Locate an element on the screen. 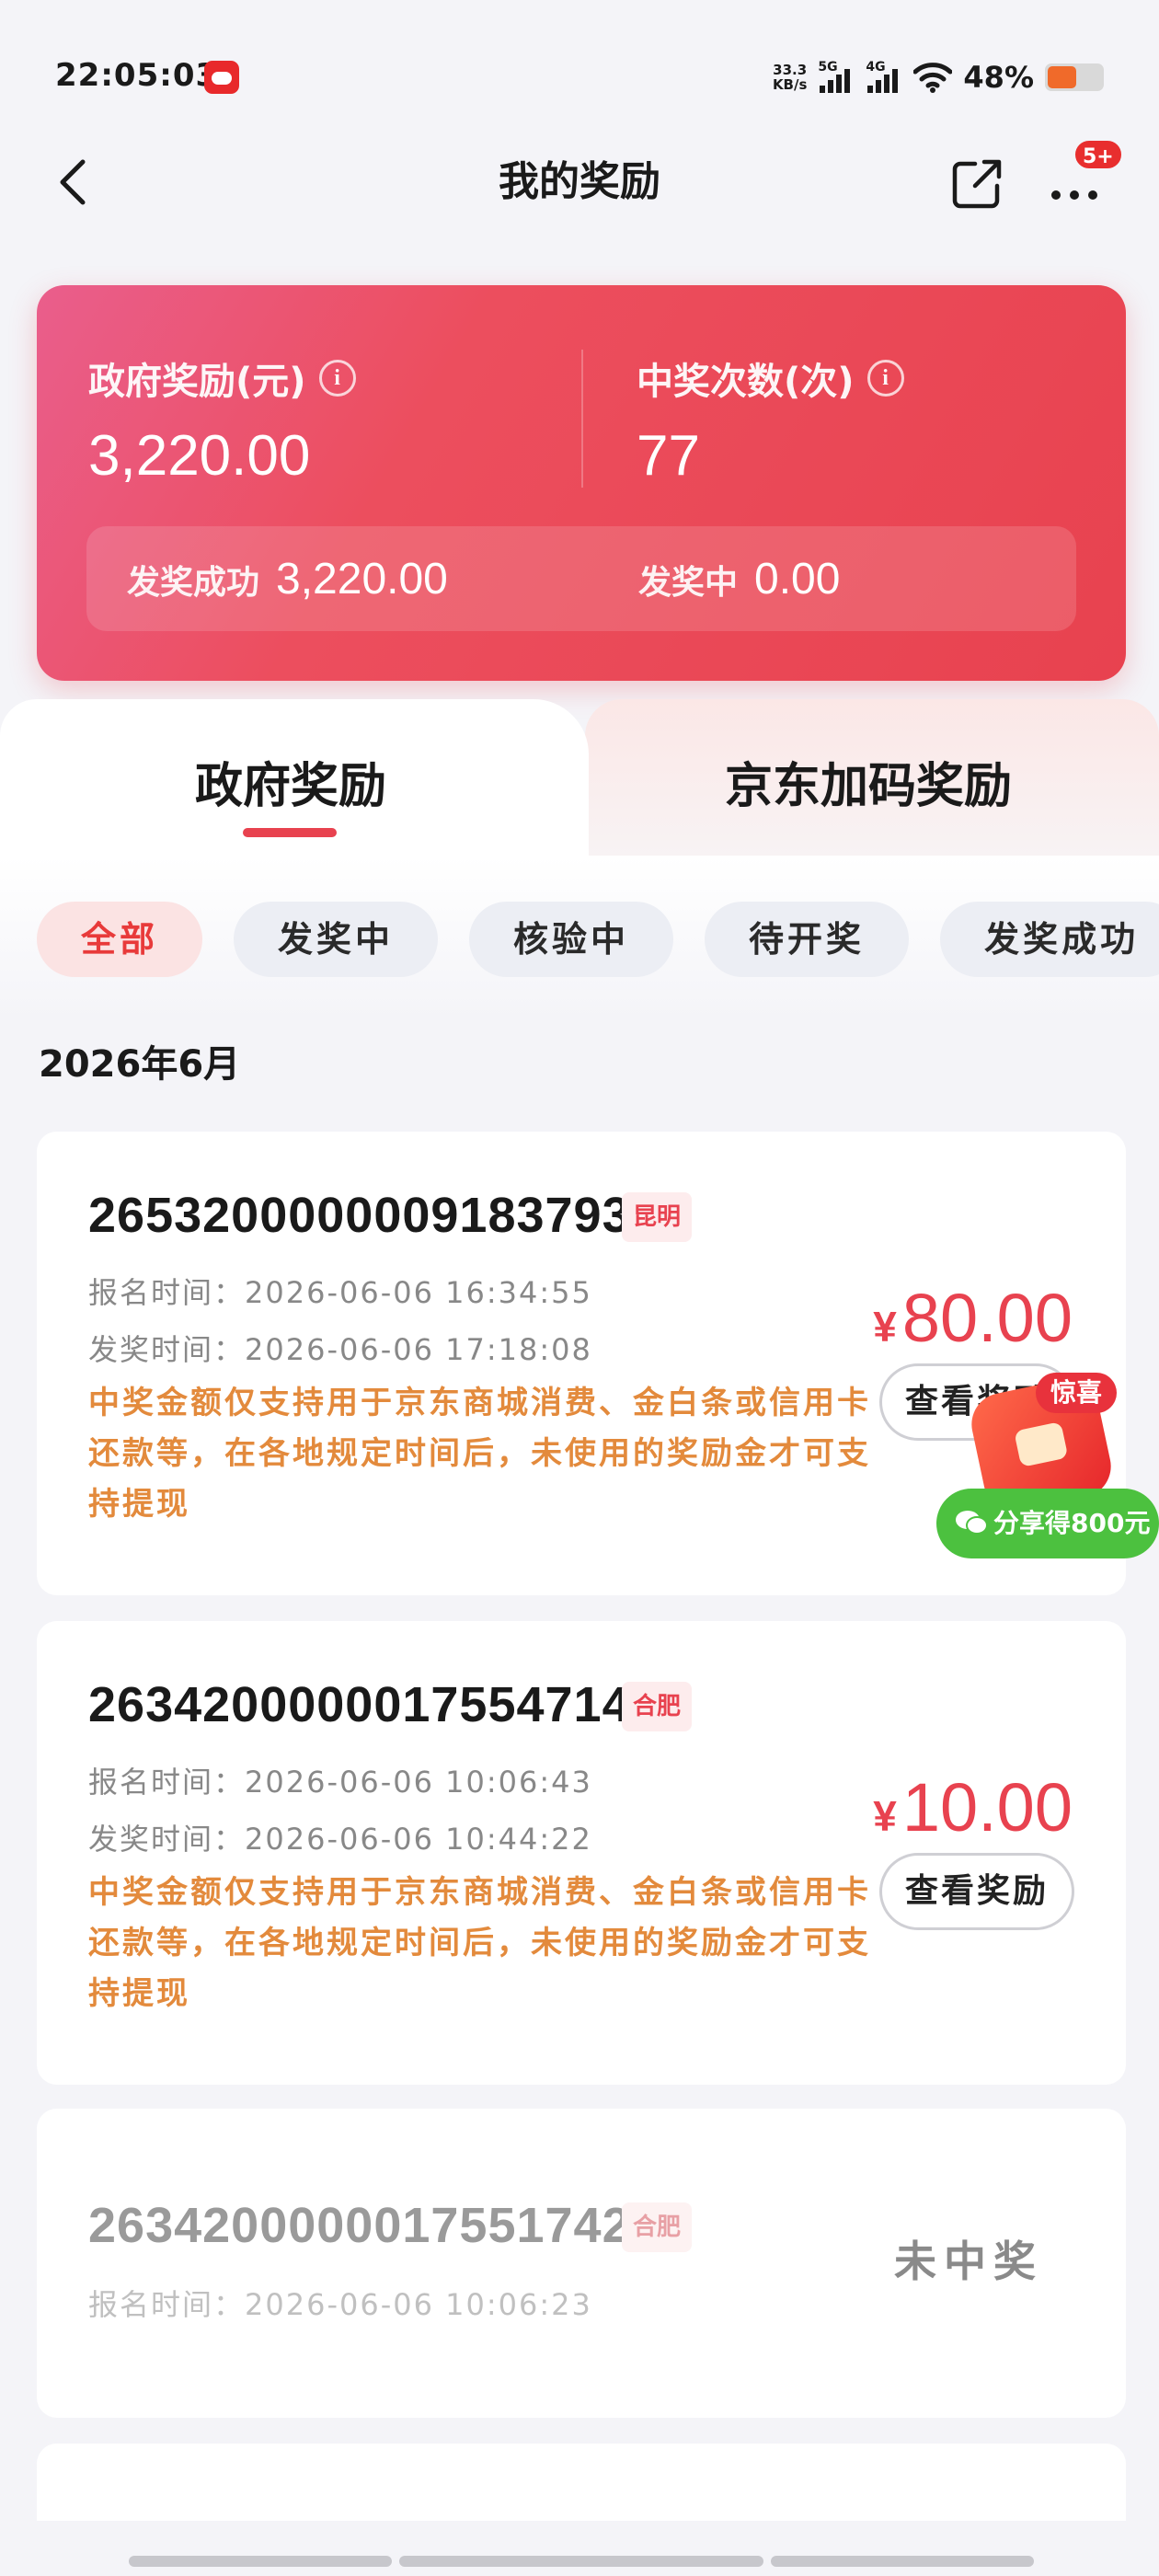 The width and height of the screenshot is (1159, 2576). signup-time: 报名时间：2026-06-06 10:06:23 is located at coordinates (340, 2304).